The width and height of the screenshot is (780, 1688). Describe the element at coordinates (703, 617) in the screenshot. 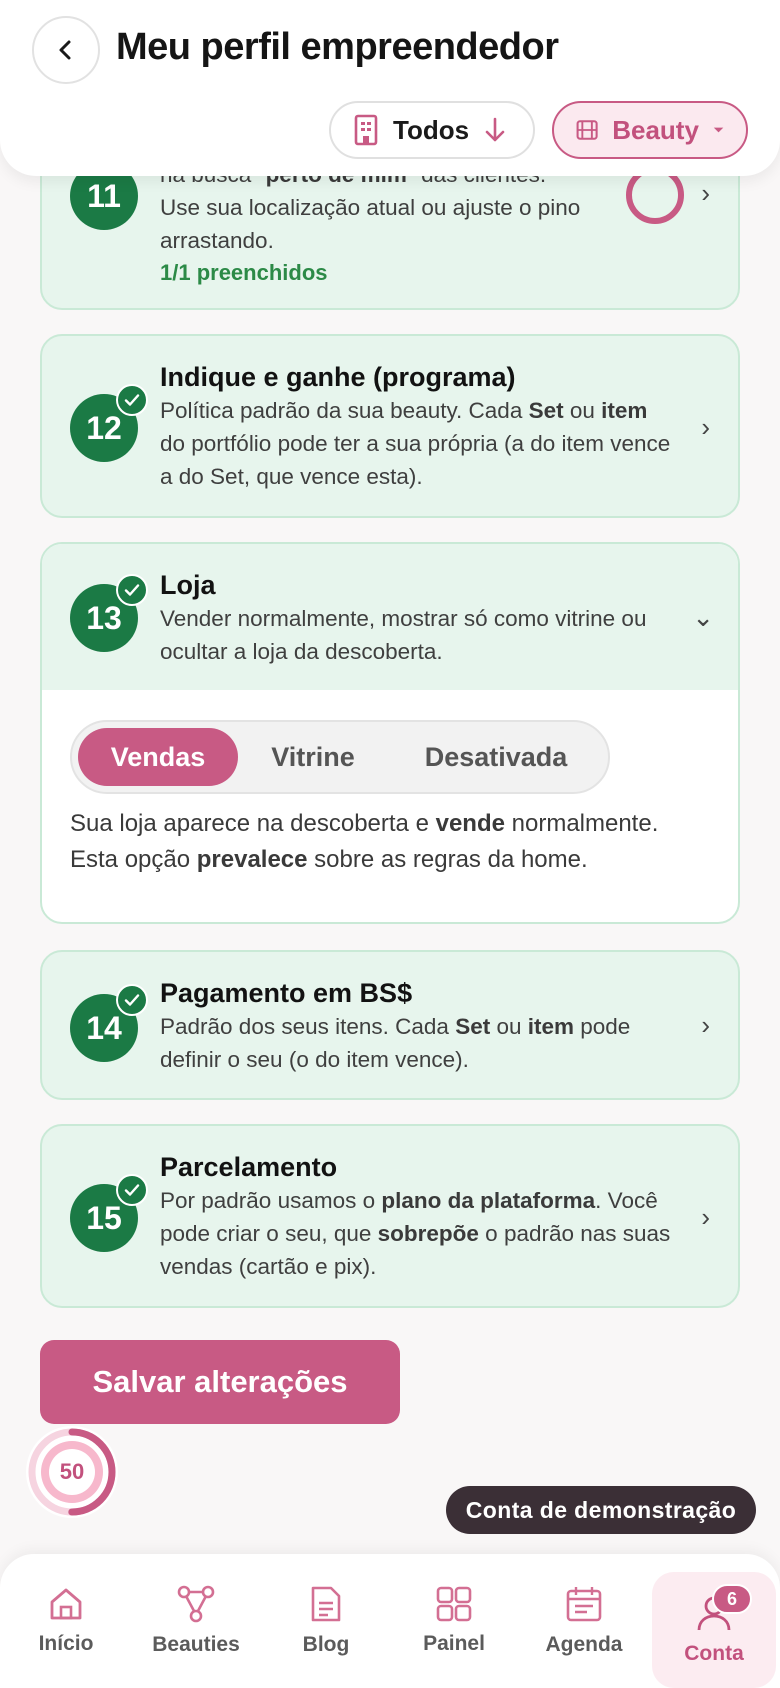

I see `chevron-down-icon: ⌄` at that location.